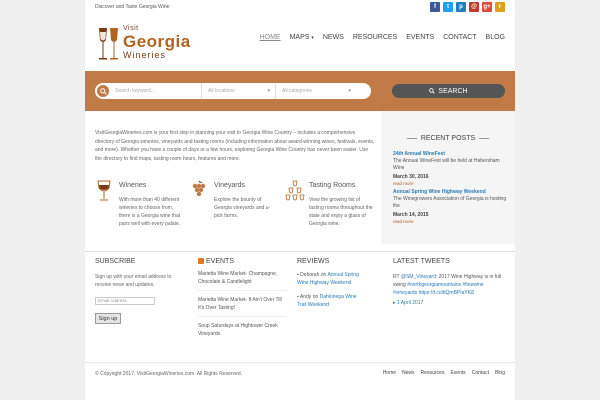 This screenshot has height=400, width=600. What do you see at coordinates (500, 7) in the screenshot?
I see `rss-icon: r` at bounding box center [500, 7].